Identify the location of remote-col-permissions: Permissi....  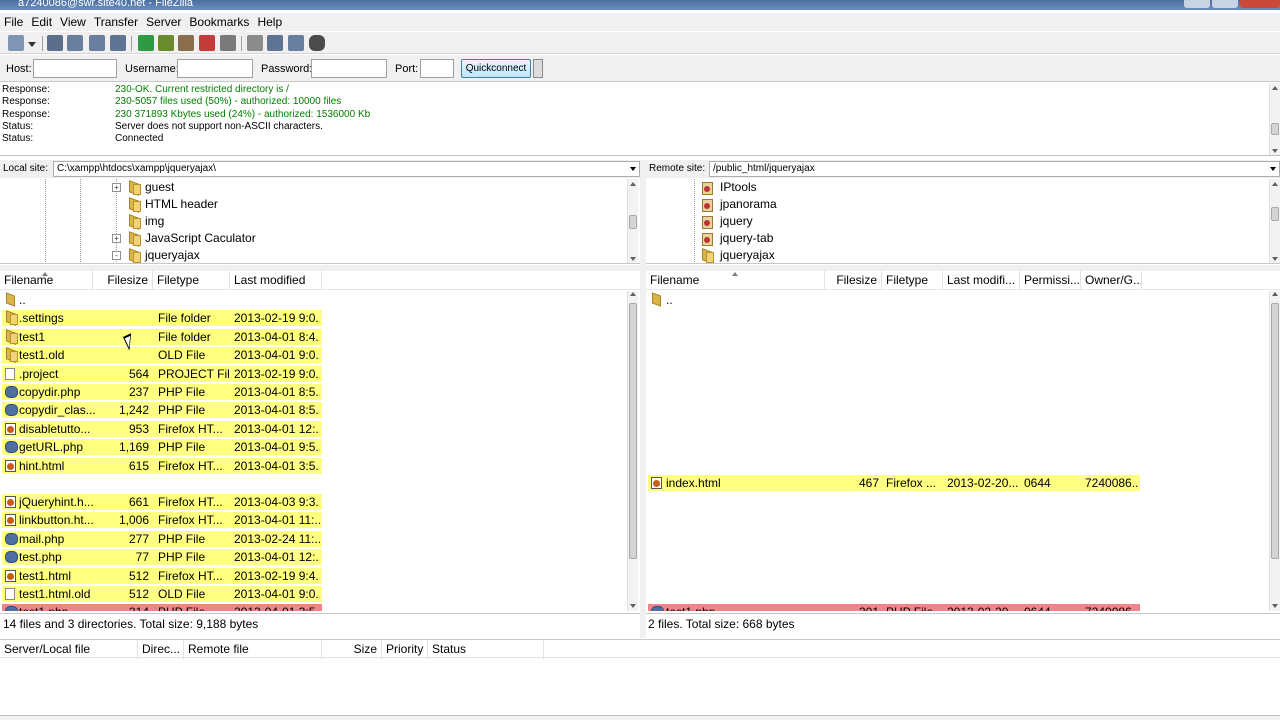
(1050, 280).